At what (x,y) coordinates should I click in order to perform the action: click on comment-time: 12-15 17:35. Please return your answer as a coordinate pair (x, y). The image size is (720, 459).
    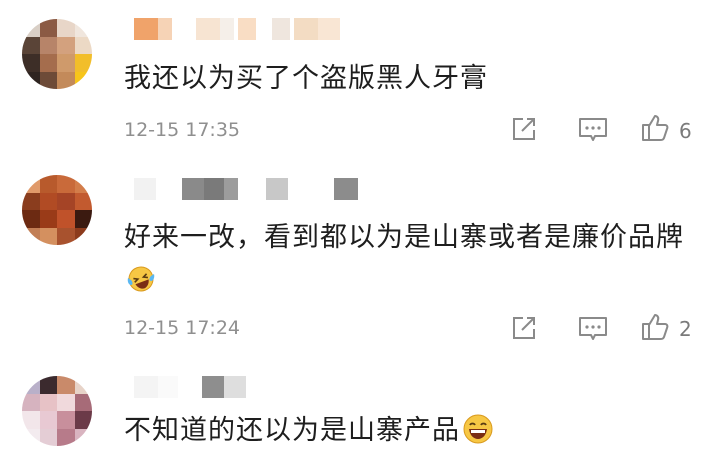
    Looking at the image, I should click on (182, 130).